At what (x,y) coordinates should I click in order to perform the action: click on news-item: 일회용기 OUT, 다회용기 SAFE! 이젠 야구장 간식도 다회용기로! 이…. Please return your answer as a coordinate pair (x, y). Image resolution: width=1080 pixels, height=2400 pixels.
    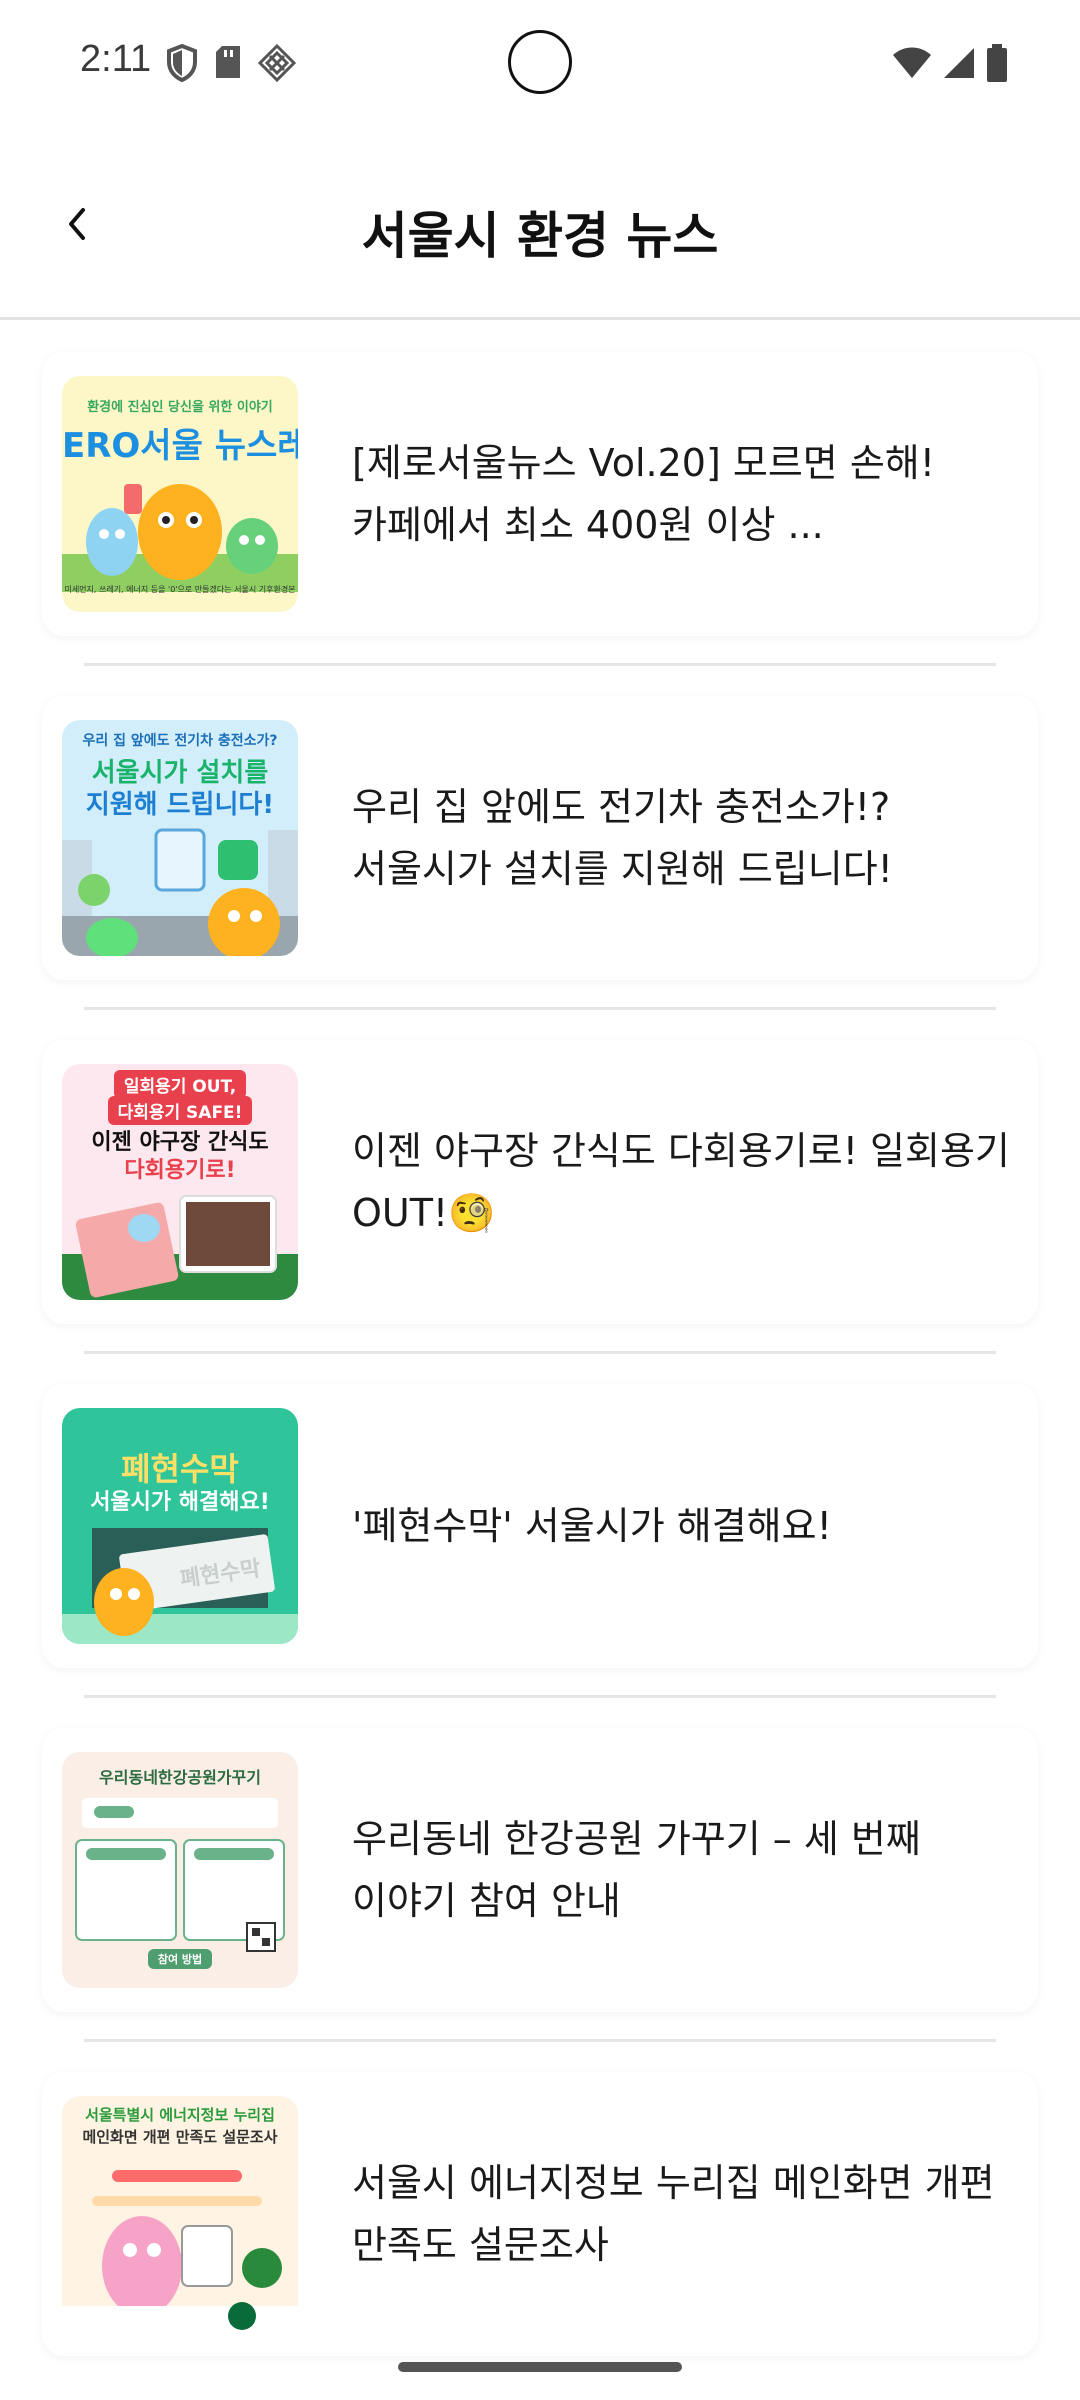
    Looking at the image, I should click on (540, 1182).